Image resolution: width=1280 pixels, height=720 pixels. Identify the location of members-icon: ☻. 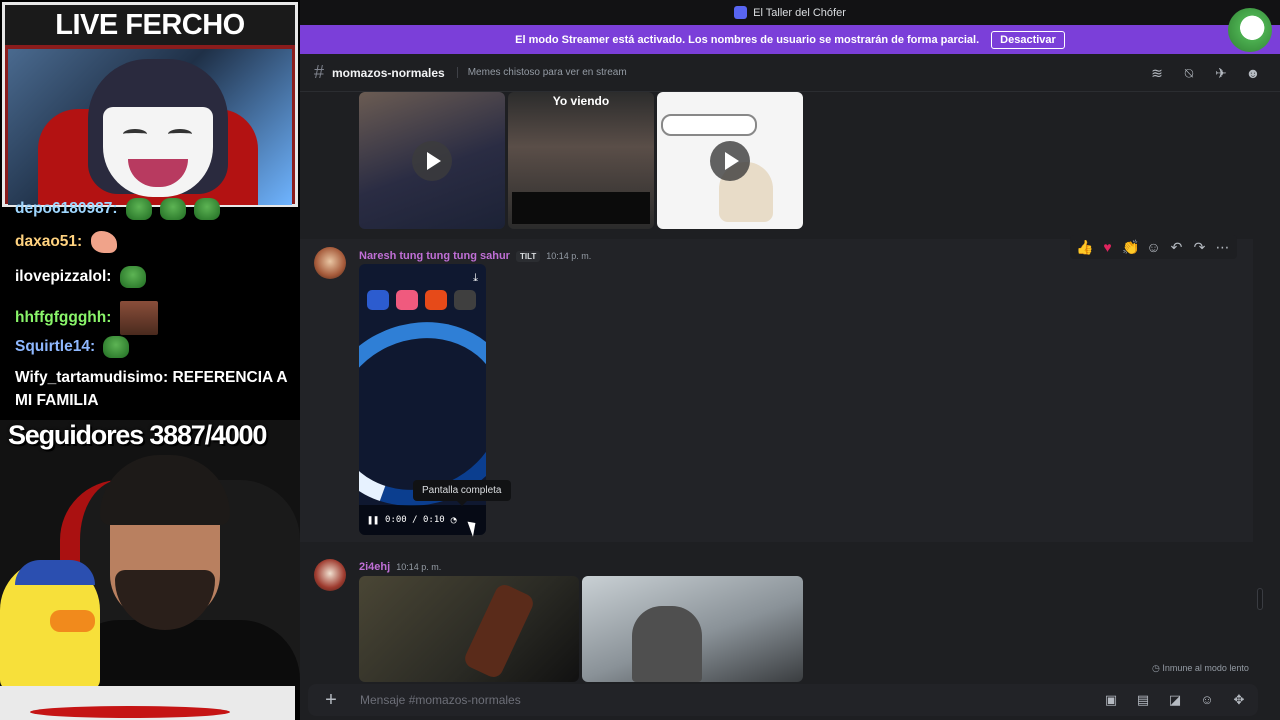
(1253, 73).